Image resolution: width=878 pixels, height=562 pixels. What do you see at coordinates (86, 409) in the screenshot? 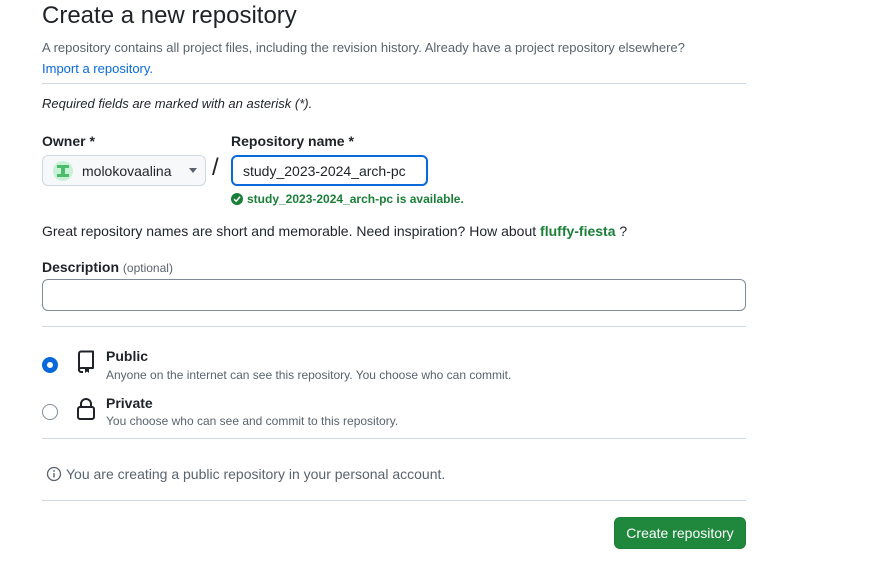
I see `lock-icon` at bounding box center [86, 409].